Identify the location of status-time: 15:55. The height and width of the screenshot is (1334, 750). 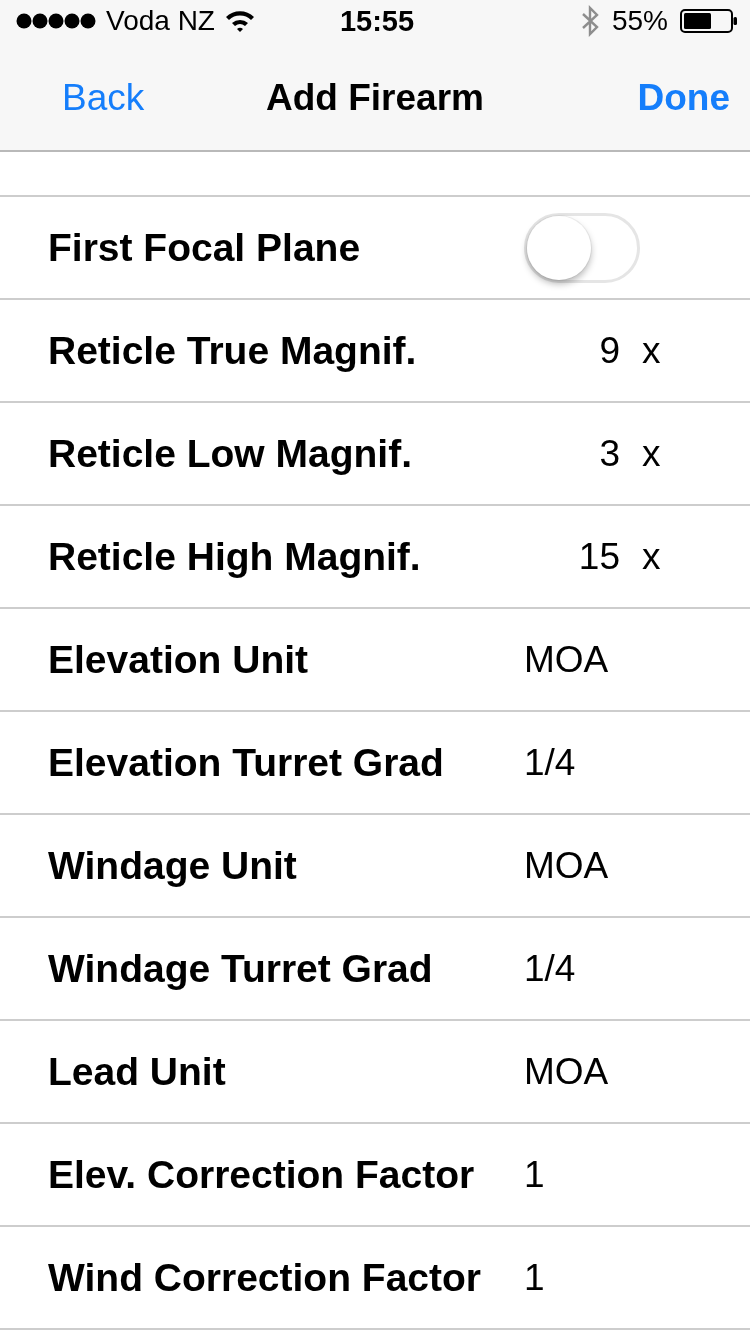
(377, 21).